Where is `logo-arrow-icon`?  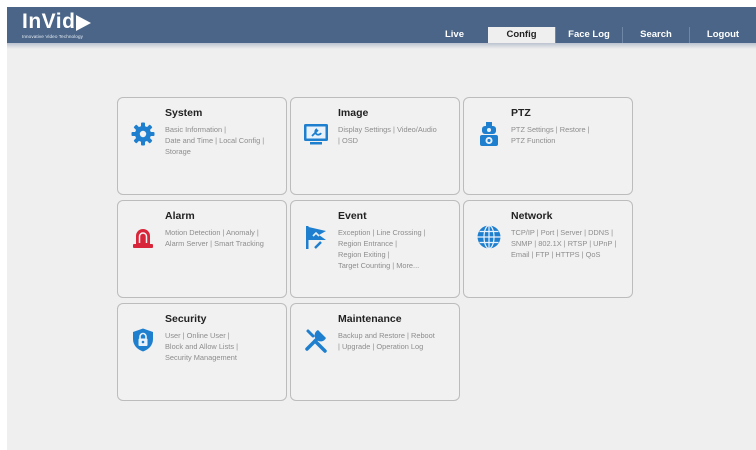
logo-arrow-icon is located at coordinates (84, 23).